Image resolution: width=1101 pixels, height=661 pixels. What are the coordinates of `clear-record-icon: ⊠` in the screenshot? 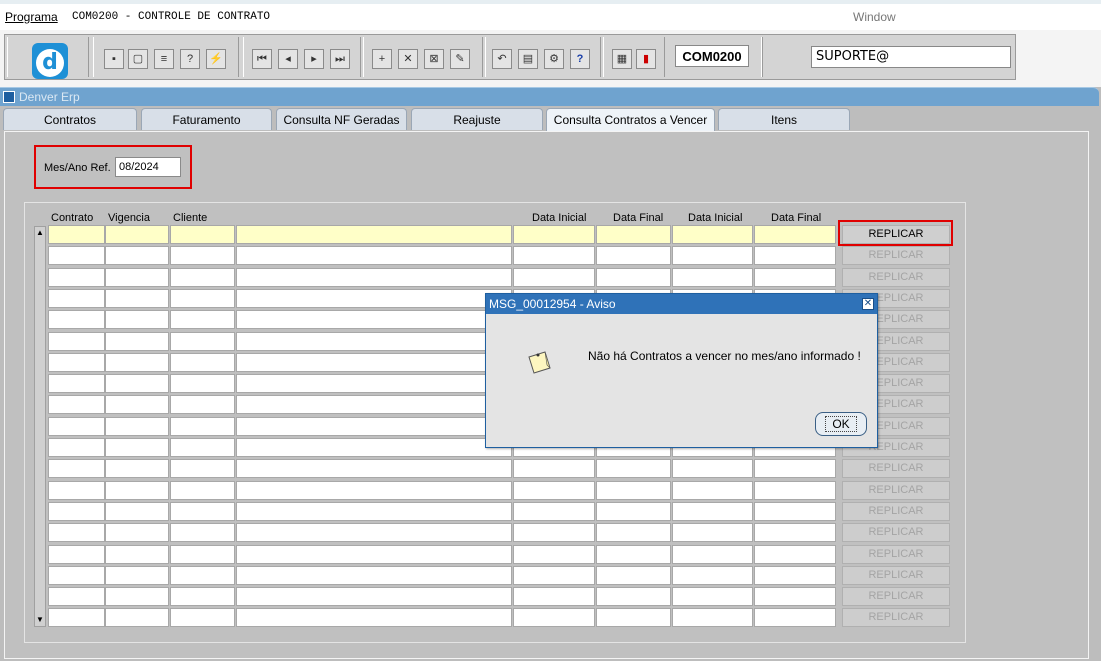 It's located at (434, 59).